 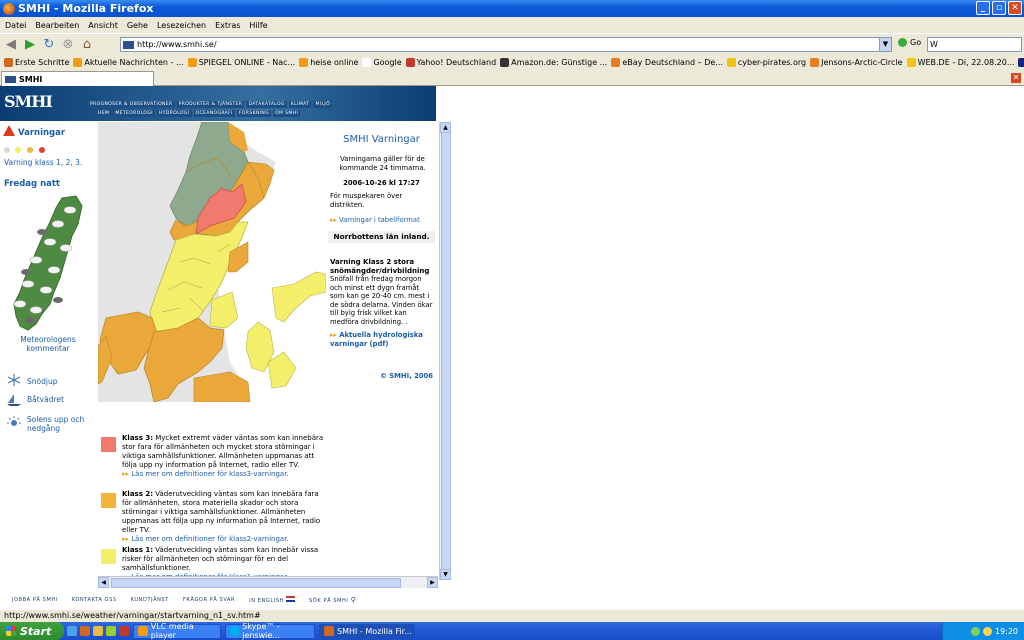 I want to click on go-button: Go, so click(x=909, y=42).